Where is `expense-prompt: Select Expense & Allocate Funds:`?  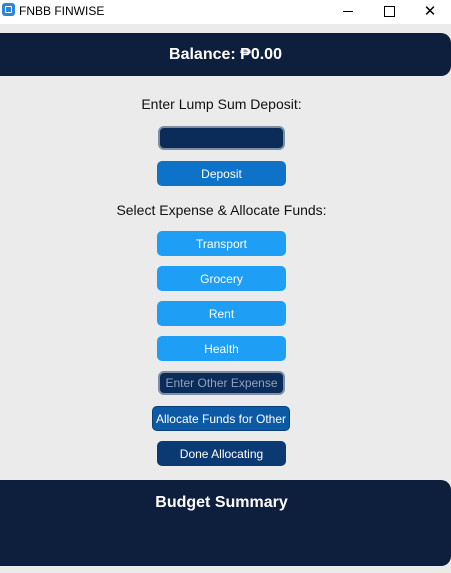 expense-prompt: Select Expense & Allocate Funds: is located at coordinates (221, 210).